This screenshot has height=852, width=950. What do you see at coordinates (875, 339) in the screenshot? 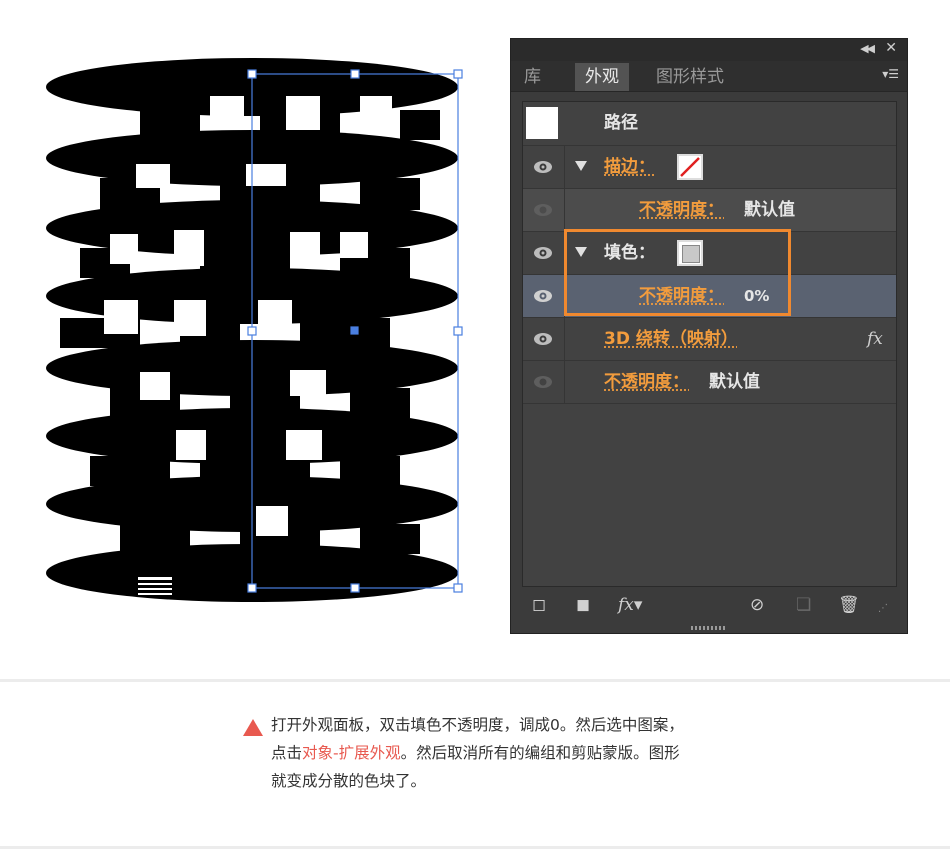
I see `fx-icon: fx` at bounding box center [875, 339].